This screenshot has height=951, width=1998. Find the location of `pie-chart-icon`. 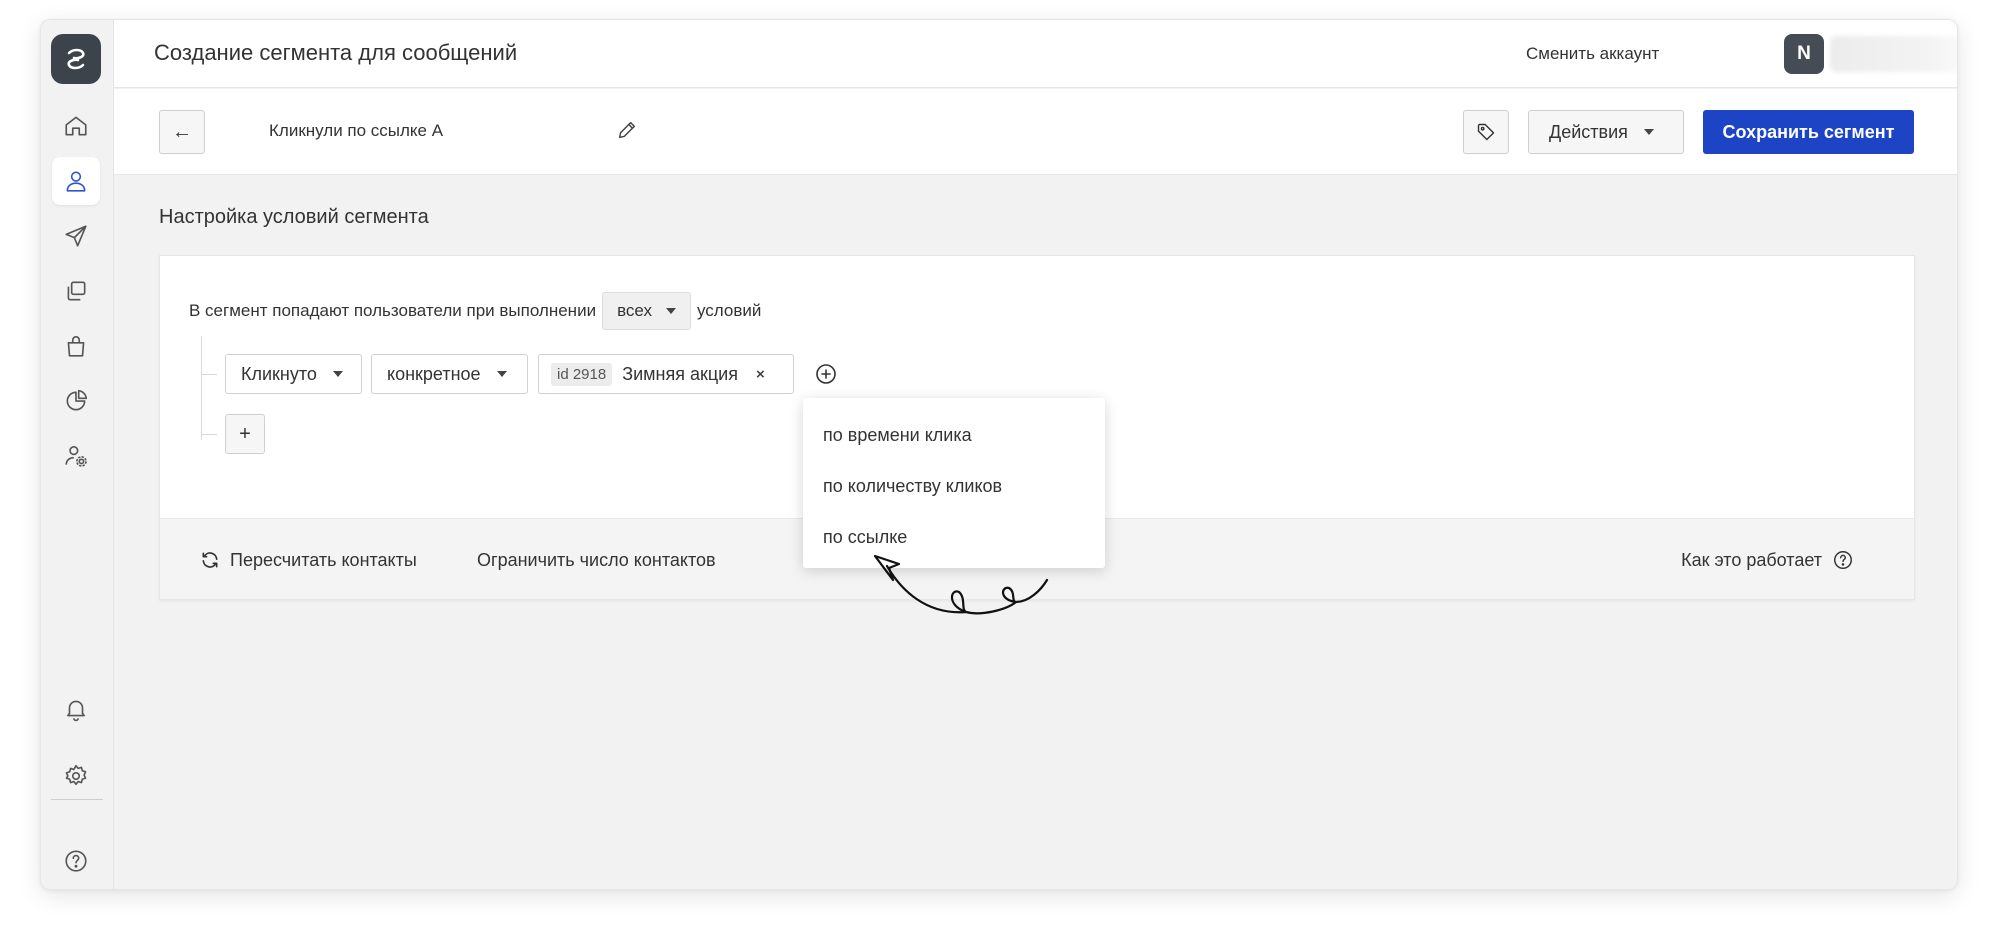

pie-chart-icon is located at coordinates (77, 400).